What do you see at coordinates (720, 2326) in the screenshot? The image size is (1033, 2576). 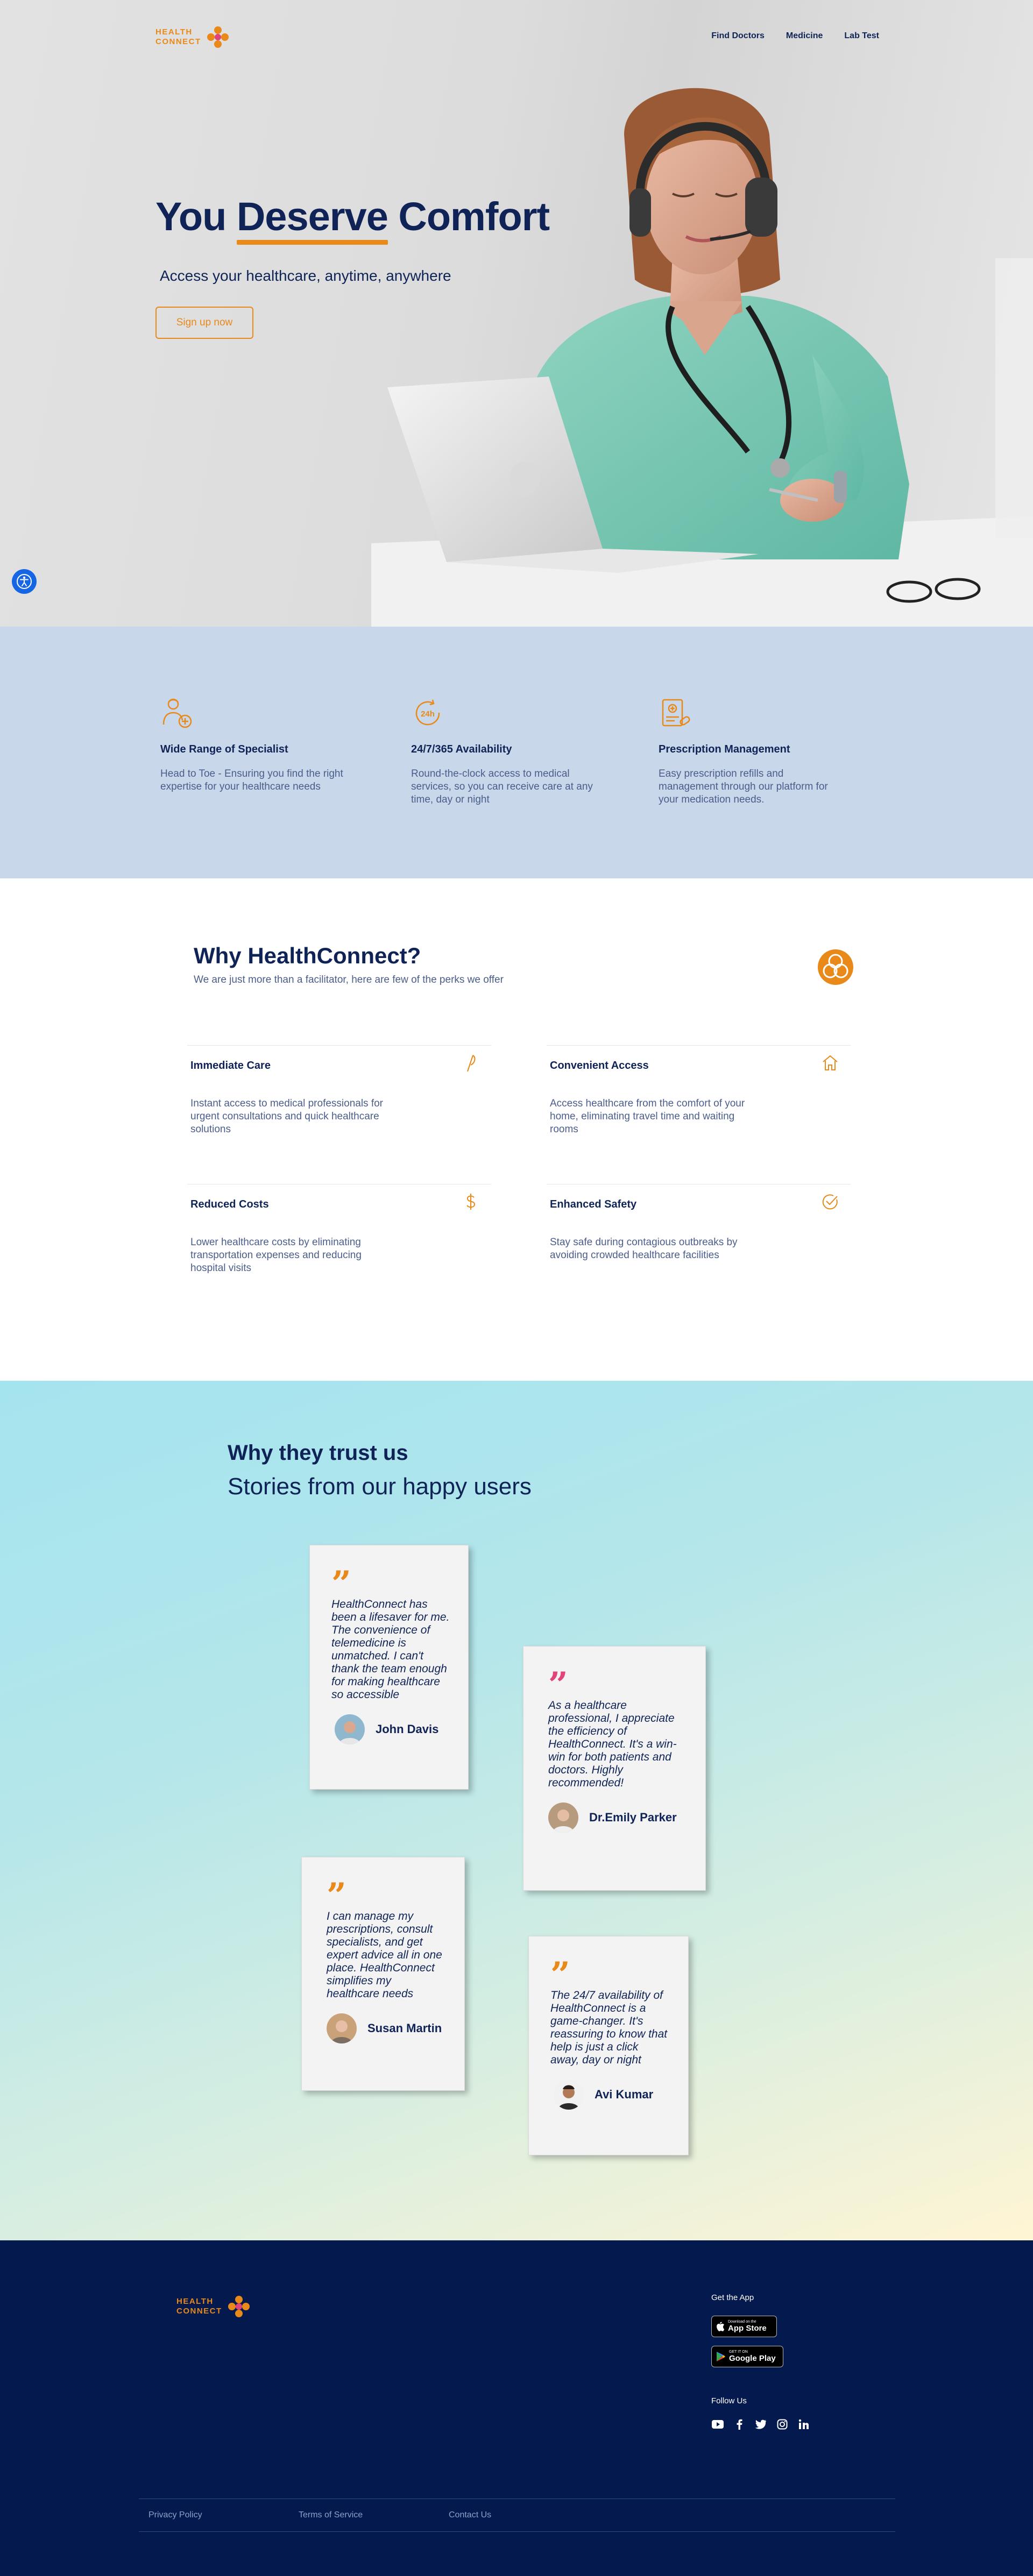 I see `apple-icon` at bounding box center [720, 2326].